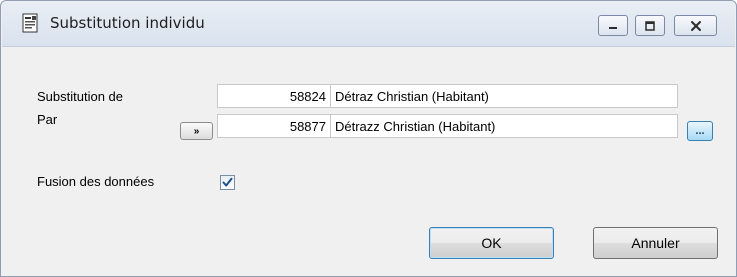 The height and width of the screenshot is (277, 737). What do you see at coordinates (415, 126) in the screenshot?
I see `to-name: Détrazz Christian (Habitant)` at bounding box center [415, 126].